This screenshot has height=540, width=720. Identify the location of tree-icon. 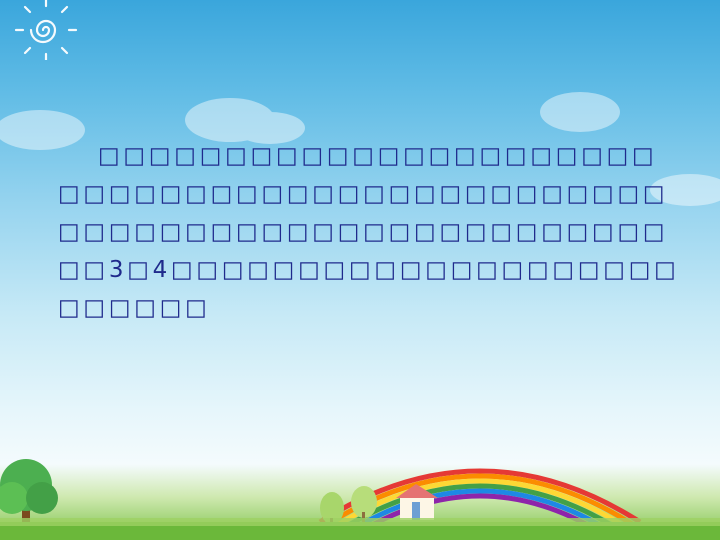
(29, 493).